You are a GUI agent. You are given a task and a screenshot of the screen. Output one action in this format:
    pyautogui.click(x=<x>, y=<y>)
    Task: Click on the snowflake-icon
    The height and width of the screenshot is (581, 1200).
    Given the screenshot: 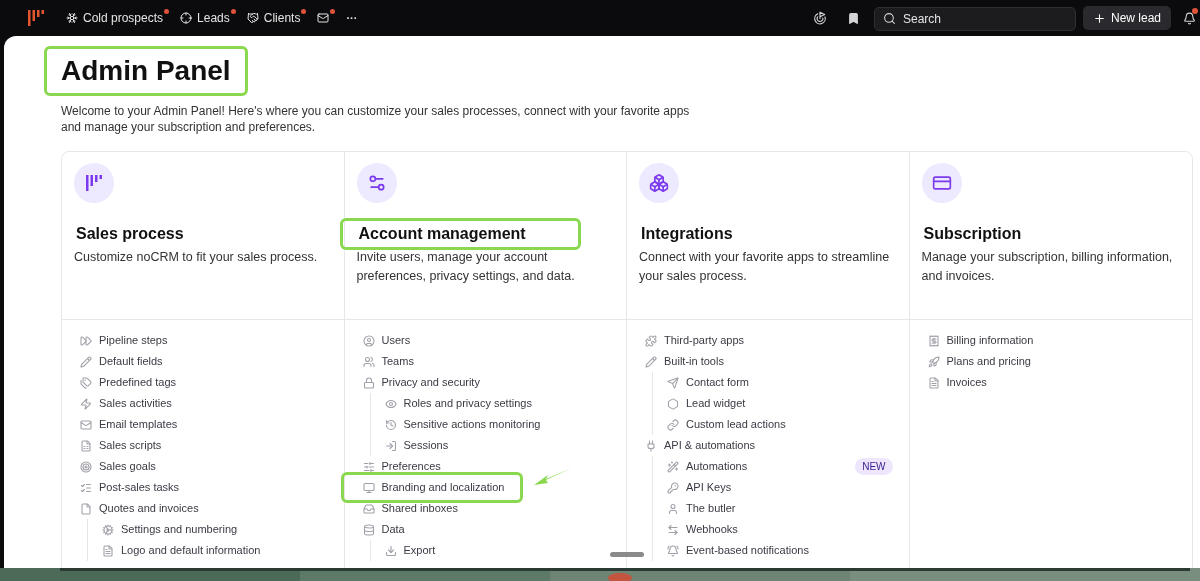 What is the action you would take?
    pyautogui.click(x=72, y=18)
    